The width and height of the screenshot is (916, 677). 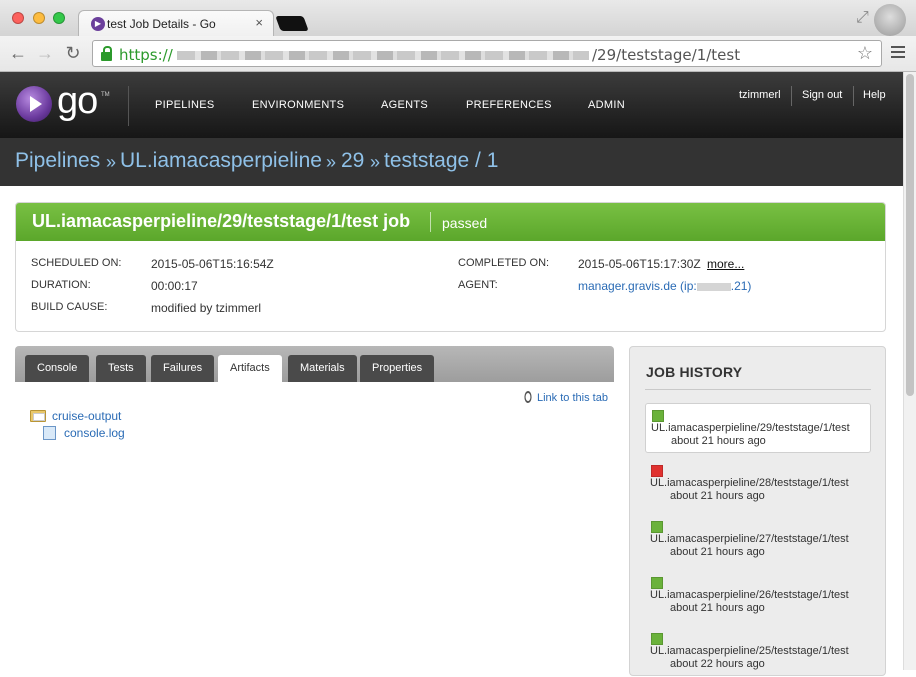 What do you see at coordinates (862, 18) in the screenshot?
I see `fullscreen-icon: ⤢` at bounding box center [862, 18].